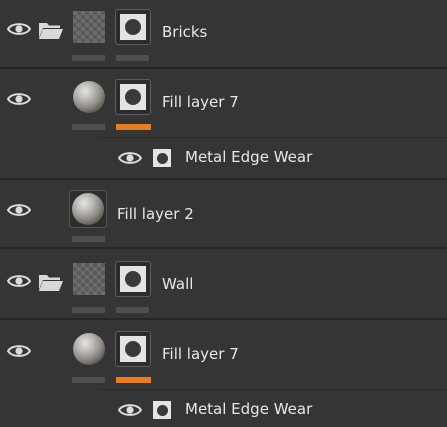 This screenshot has height=427, width=447. What do you see at coordinates (177, 284) in the screenshot?
I see `layer-name: Wall` at bounding box center [177, 284].